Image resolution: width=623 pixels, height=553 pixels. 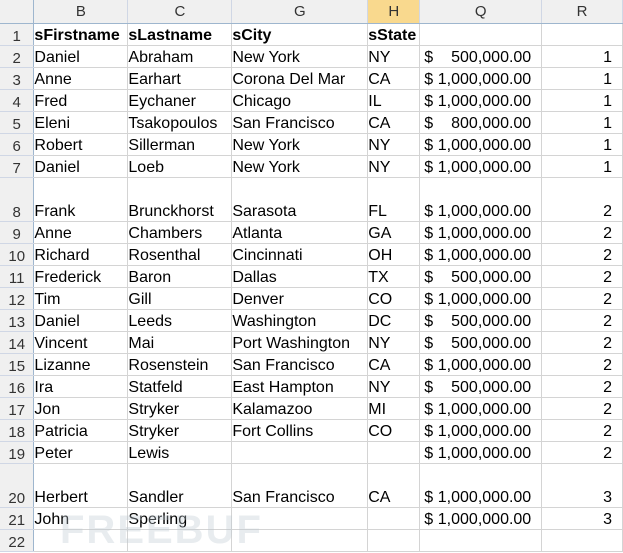 What do you see at coordinates (180, 144) in the screenshot?
I see `cell-last-name: Sillerman` at bounding box center [180, 144].